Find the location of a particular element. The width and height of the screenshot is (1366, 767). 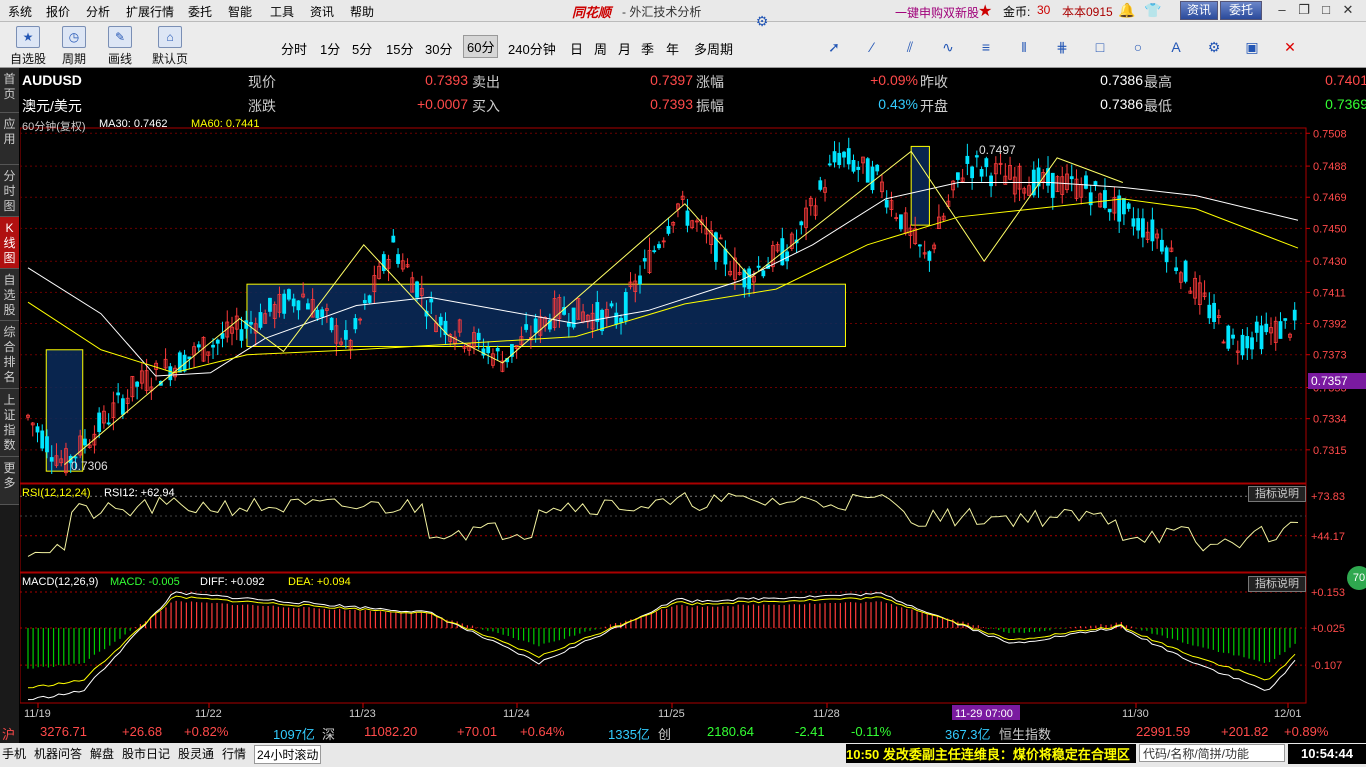

menu-item: 分析 is located at coordinates (98, 11).